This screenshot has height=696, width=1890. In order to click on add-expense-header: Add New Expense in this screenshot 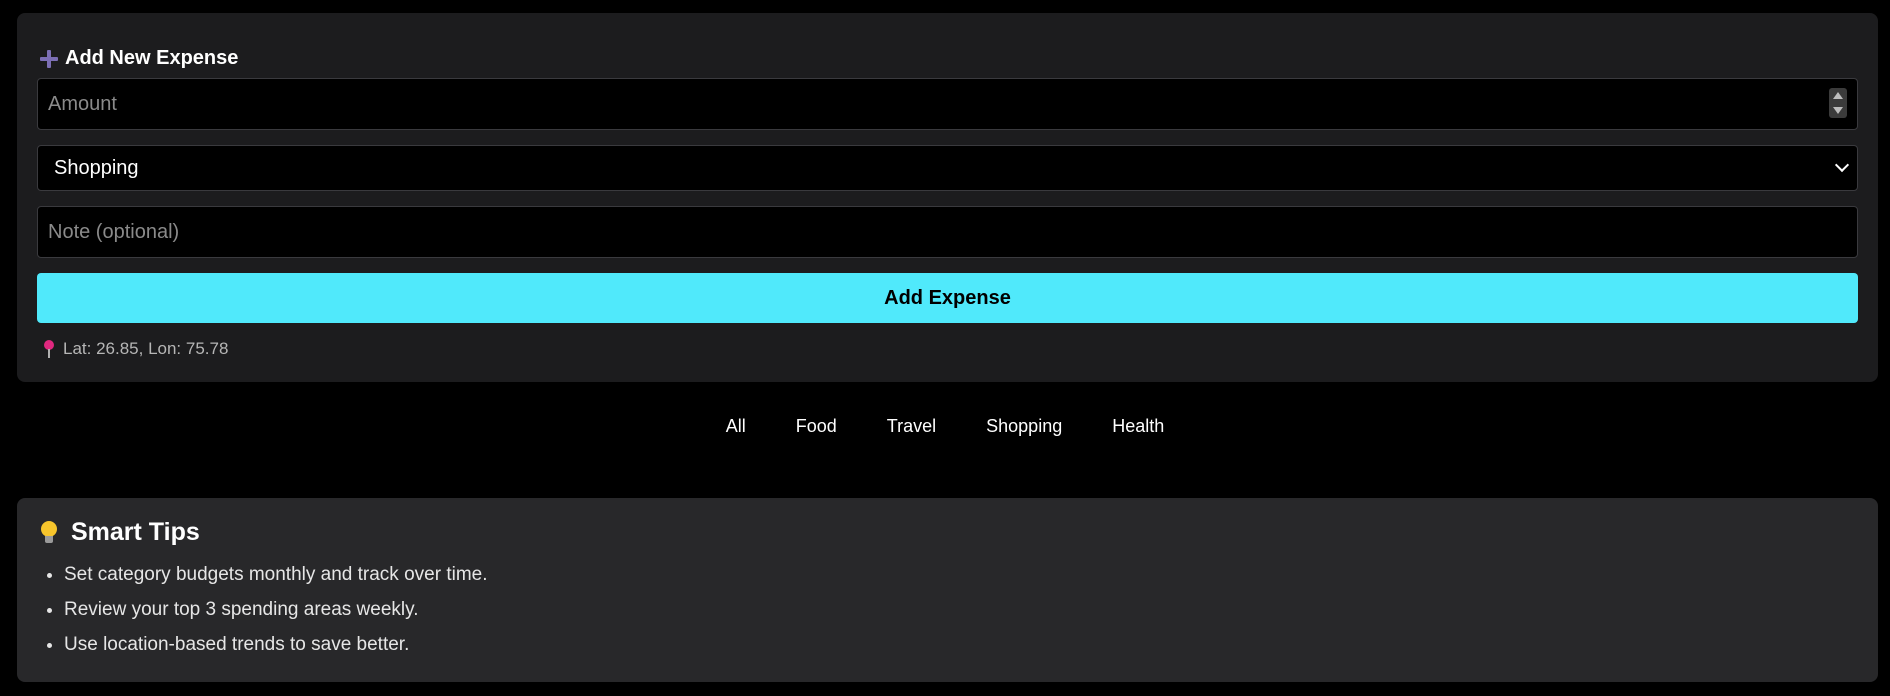, I will do `click(138, 58)`.